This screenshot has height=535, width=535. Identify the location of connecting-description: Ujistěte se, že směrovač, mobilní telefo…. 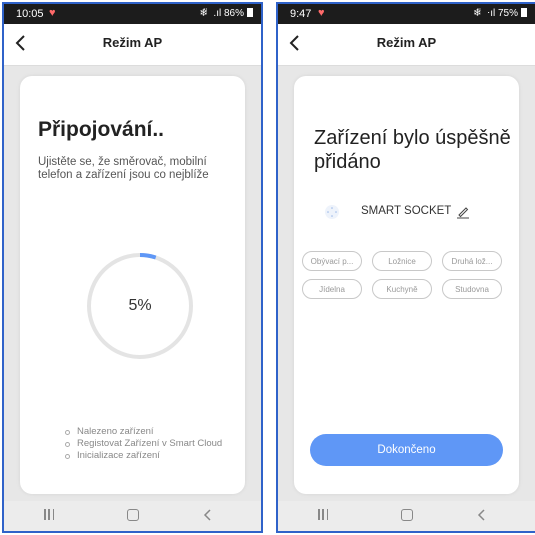
(123, 168).